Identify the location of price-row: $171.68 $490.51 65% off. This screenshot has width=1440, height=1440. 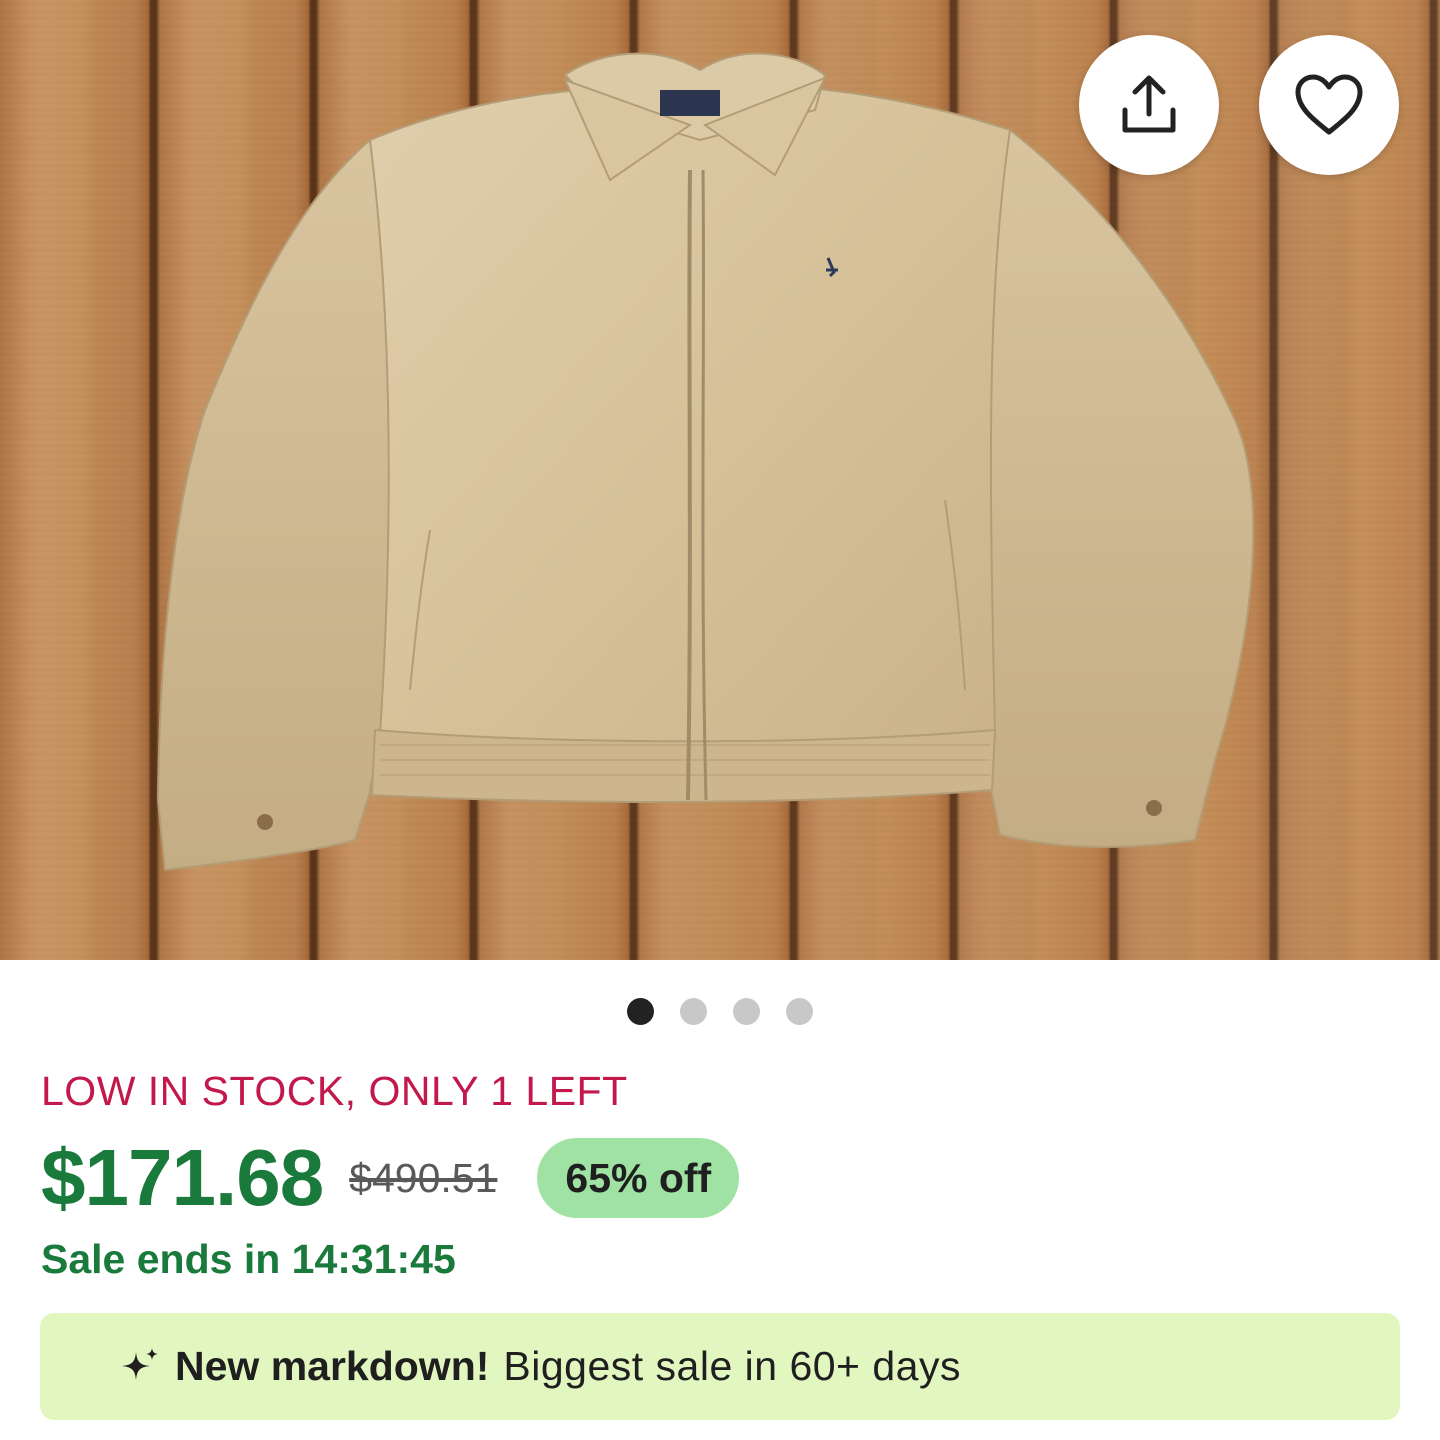
(390, 1178).